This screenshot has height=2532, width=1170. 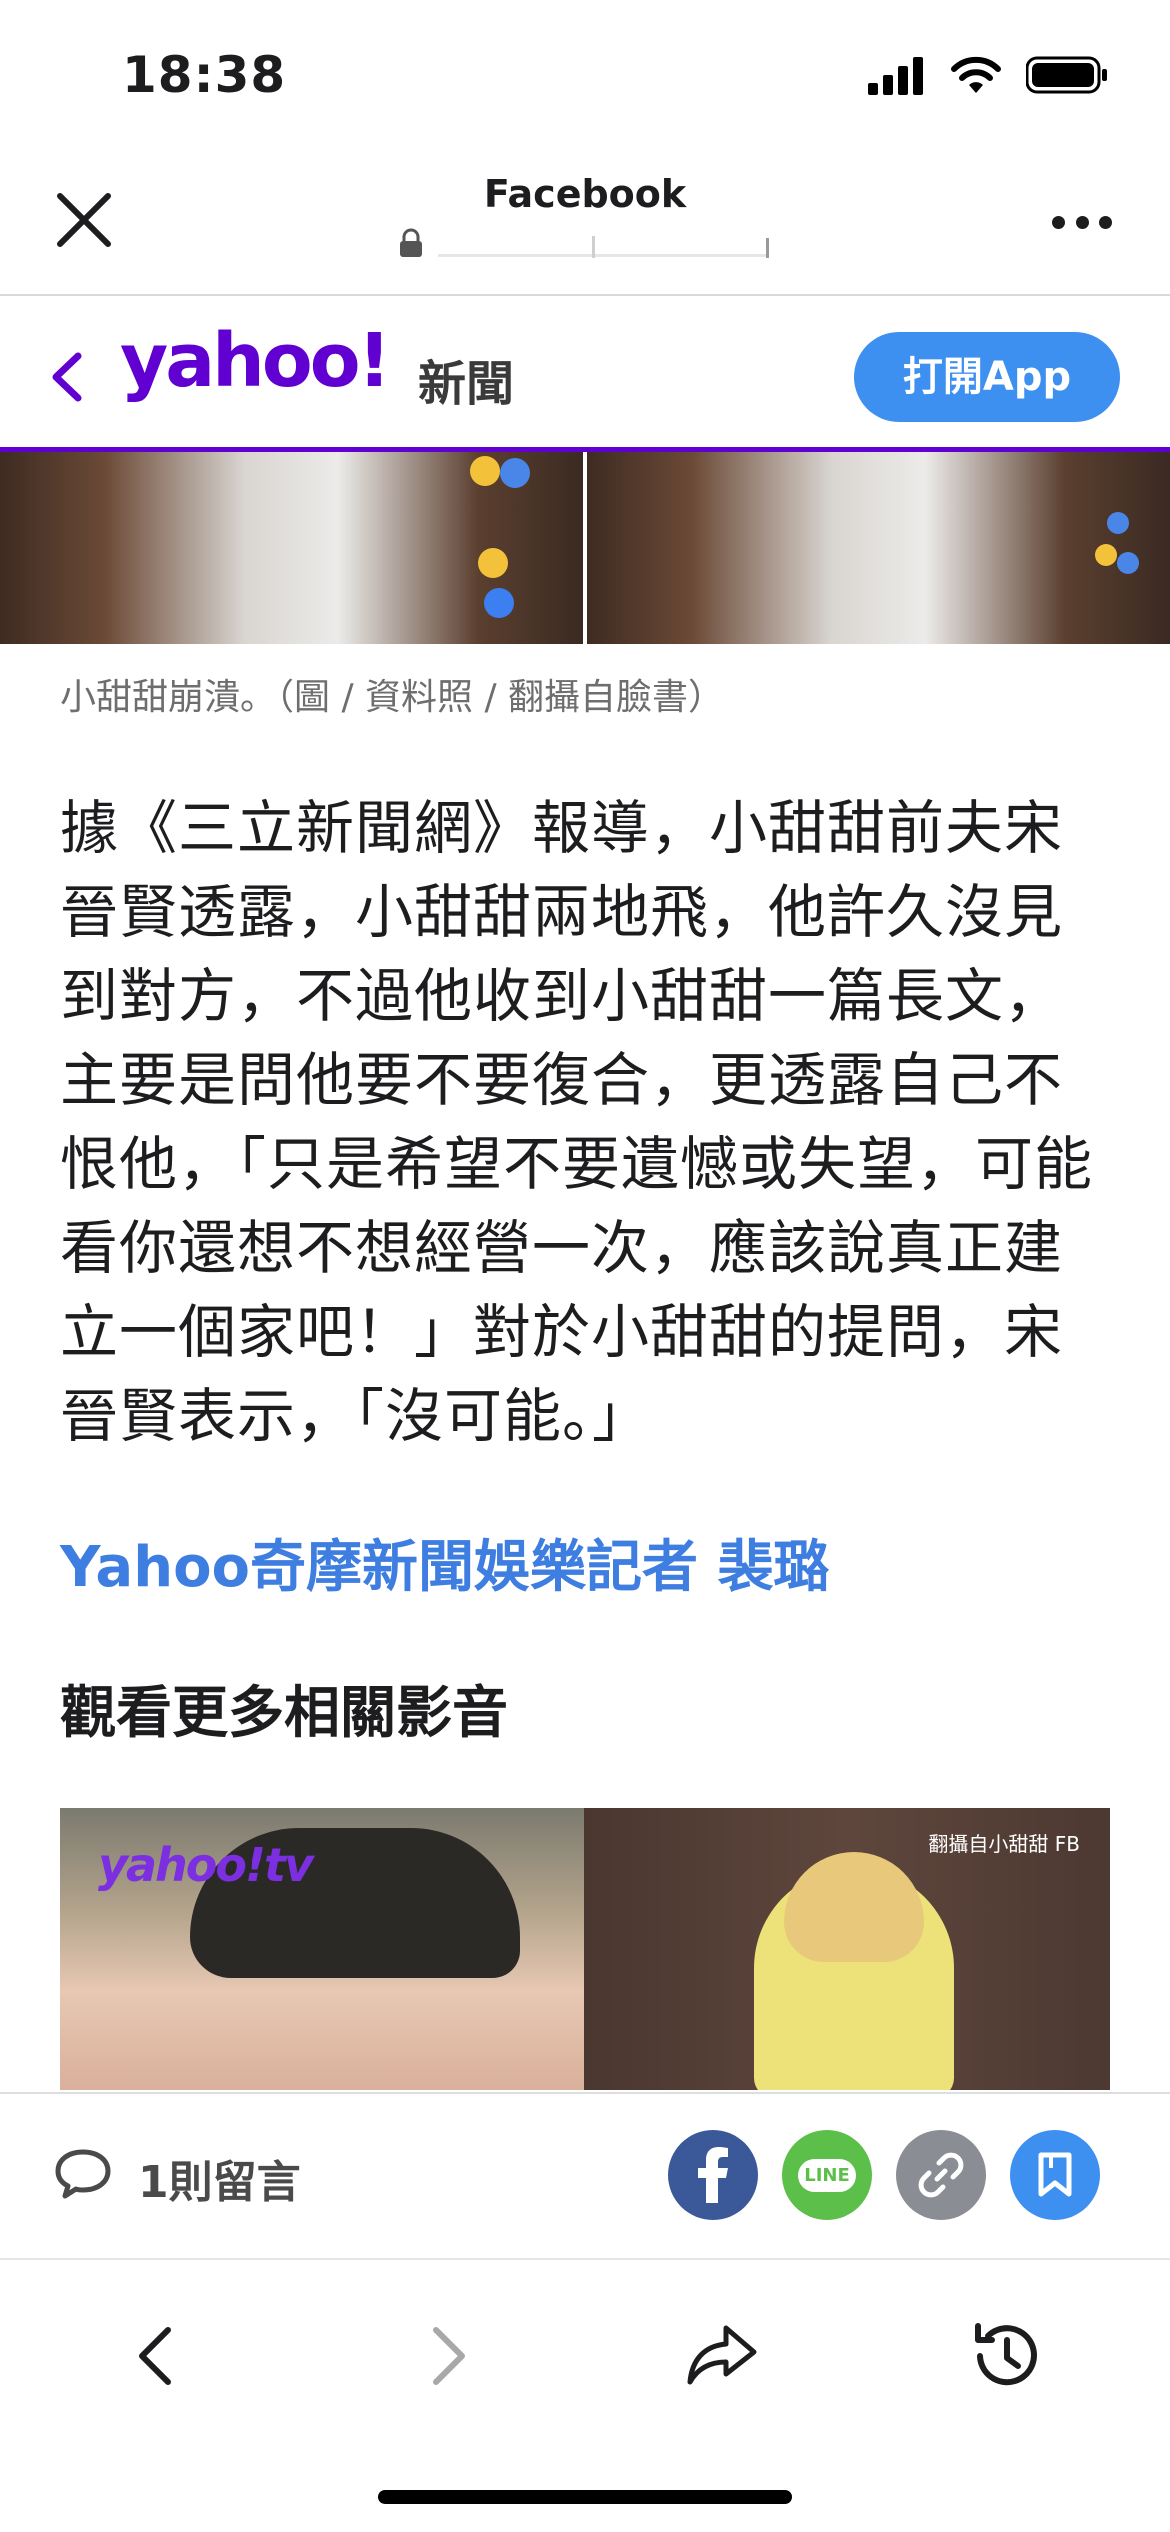 I want to click on battery-icon, so click(x=1066, y=75).